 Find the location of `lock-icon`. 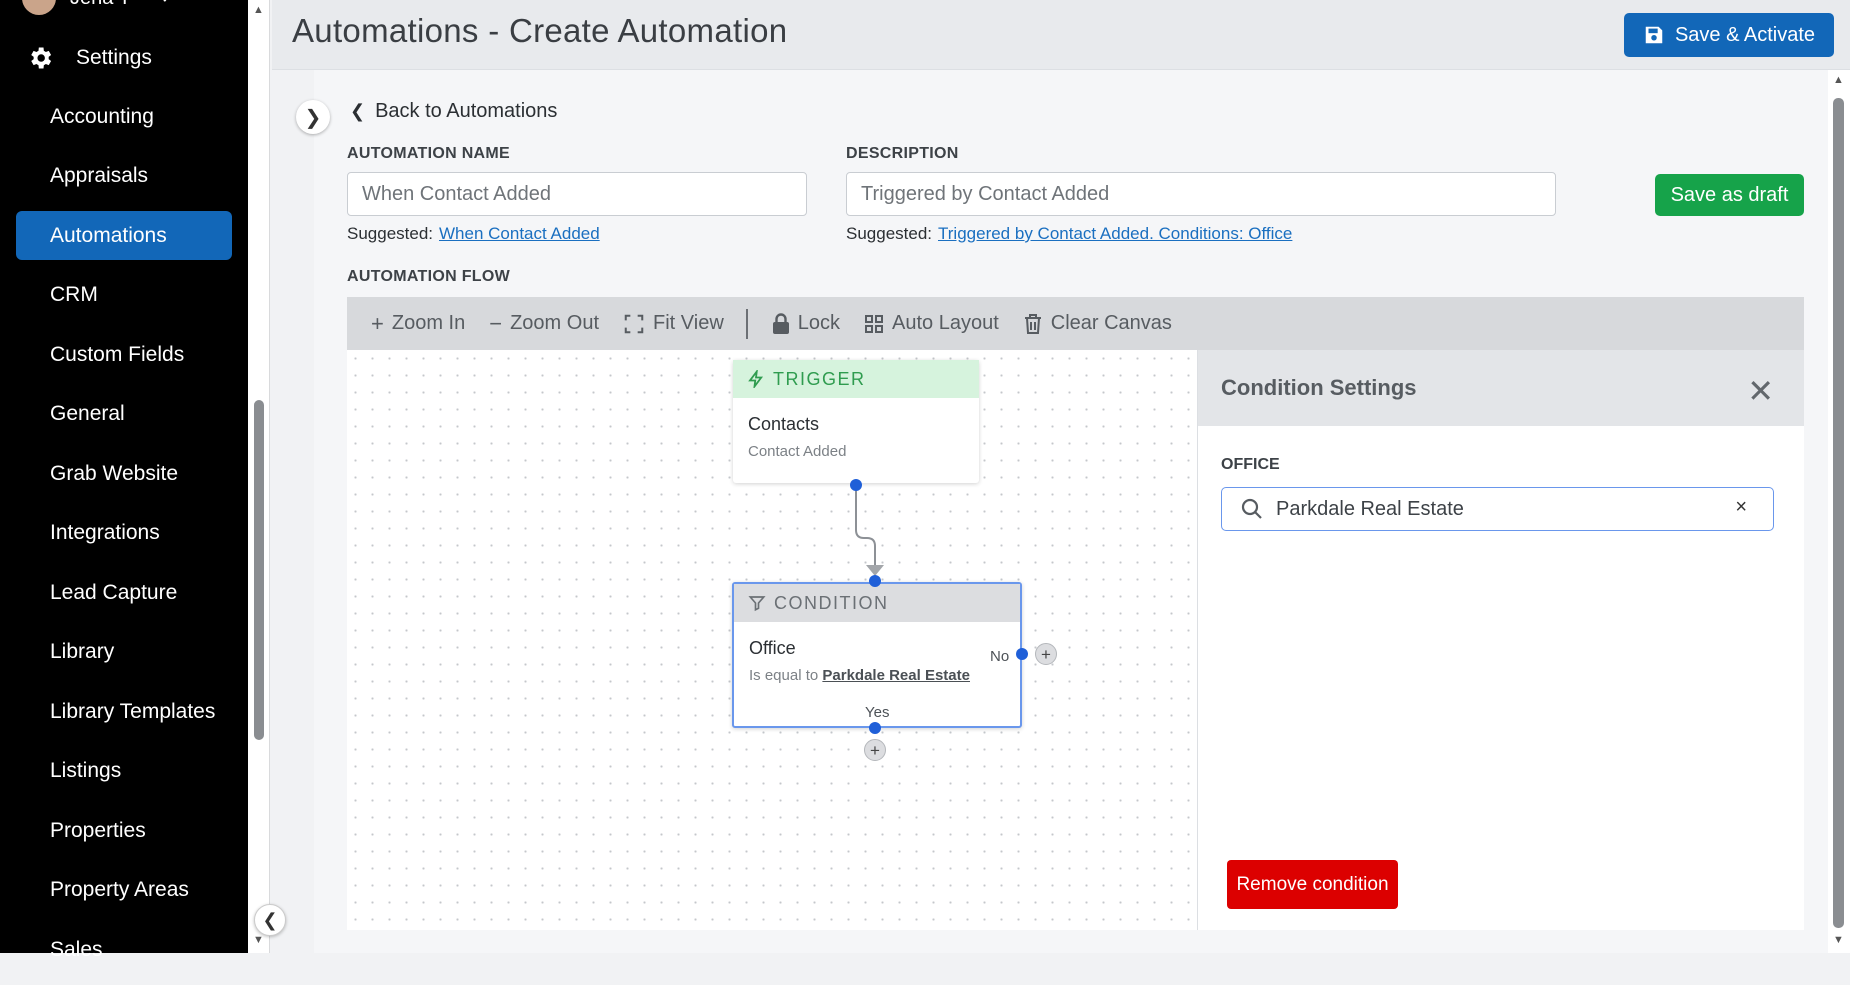

lock-icon is located at coordinates (780, 323).